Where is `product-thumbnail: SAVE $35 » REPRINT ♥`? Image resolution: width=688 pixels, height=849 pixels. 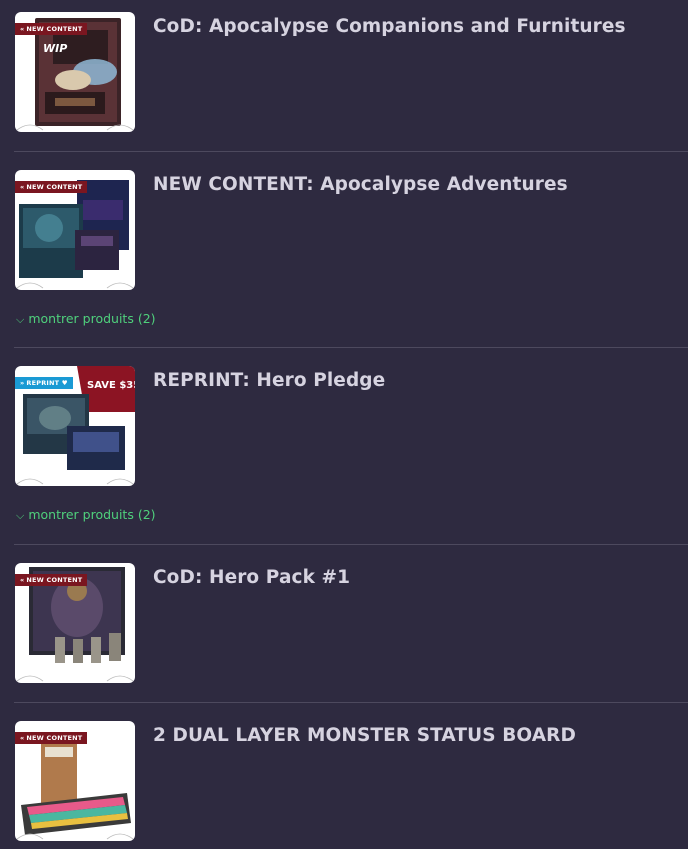 product-thumbnail: SAVE $35 » REPRINT ♥ is located at coordinates (75, 426).